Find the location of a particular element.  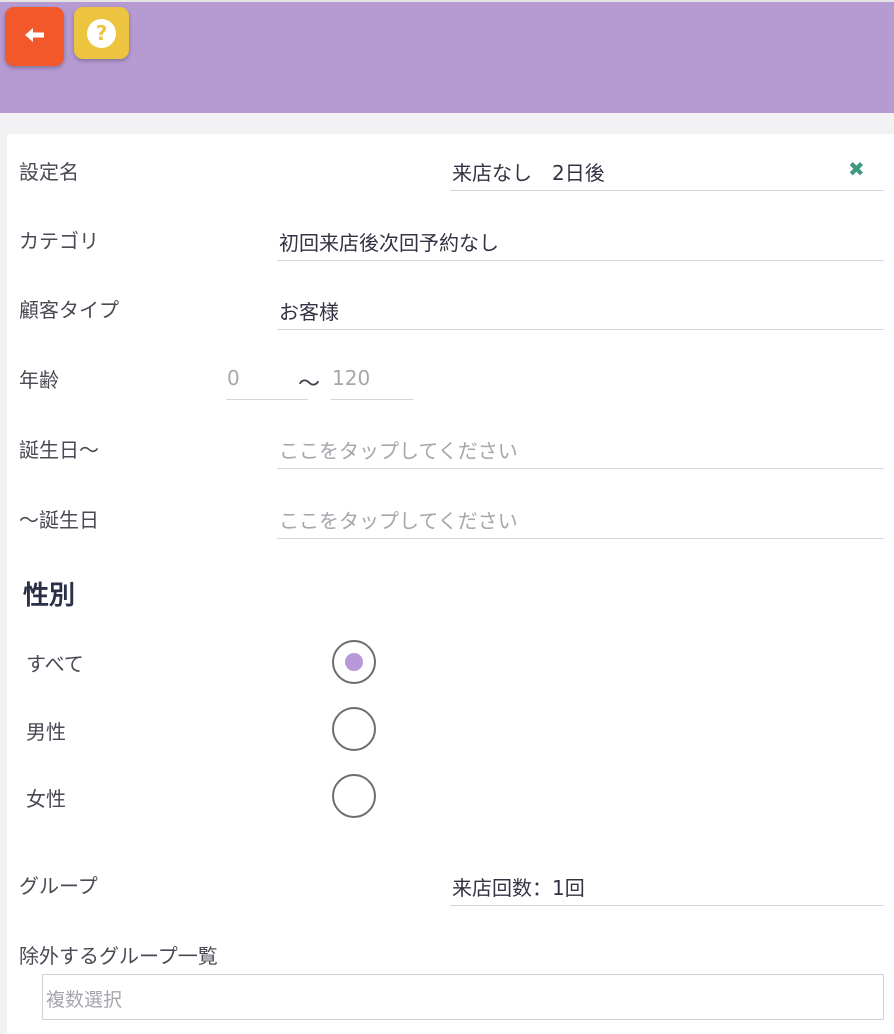

gender-section-title: 性別 is located at coordinates (49, 596).